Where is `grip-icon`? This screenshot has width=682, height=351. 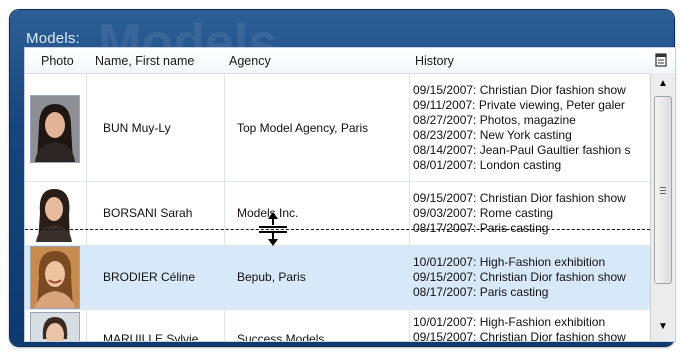
grip-icon is located at coordinates (663, 190).